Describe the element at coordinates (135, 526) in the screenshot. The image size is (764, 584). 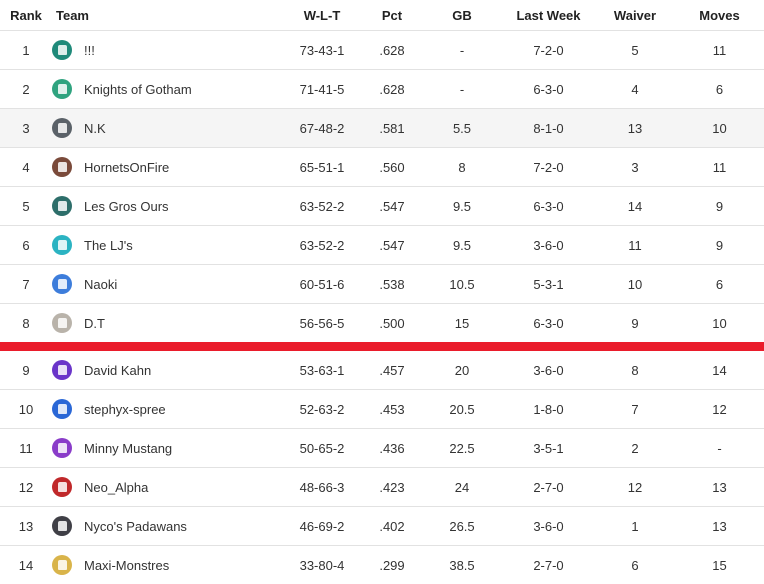
I see `team-name-link: Nyco's Padawans` at that location.